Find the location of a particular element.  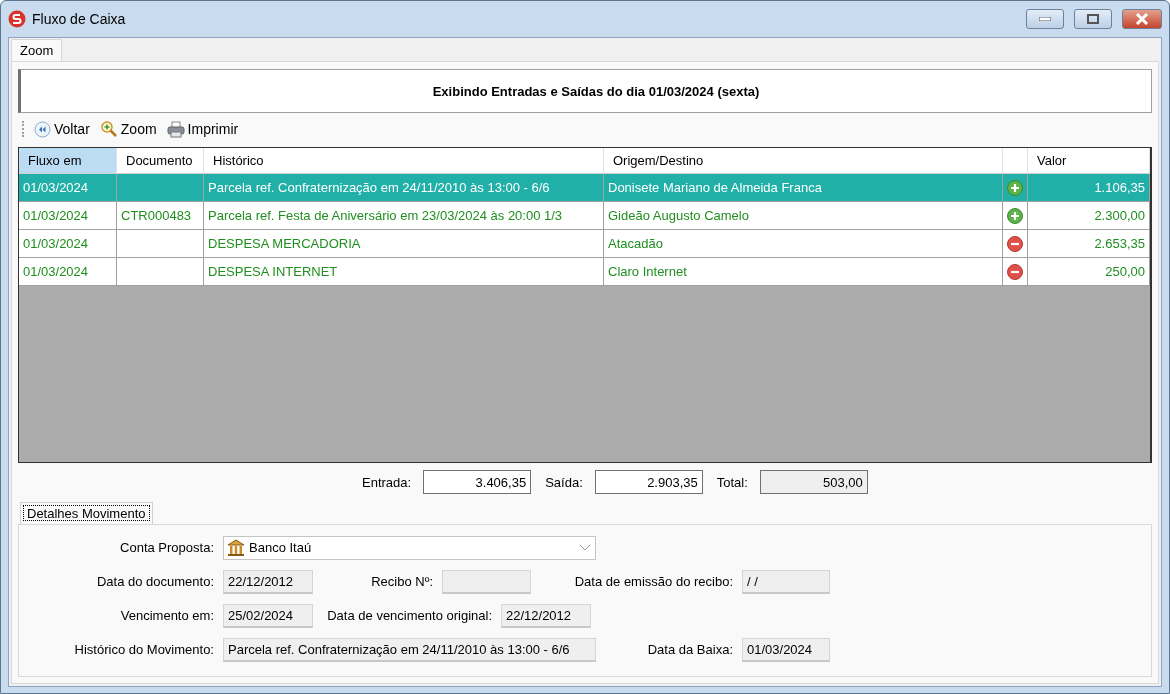

entrada-field: 3.406,35 is located at coordinates (477, 482).